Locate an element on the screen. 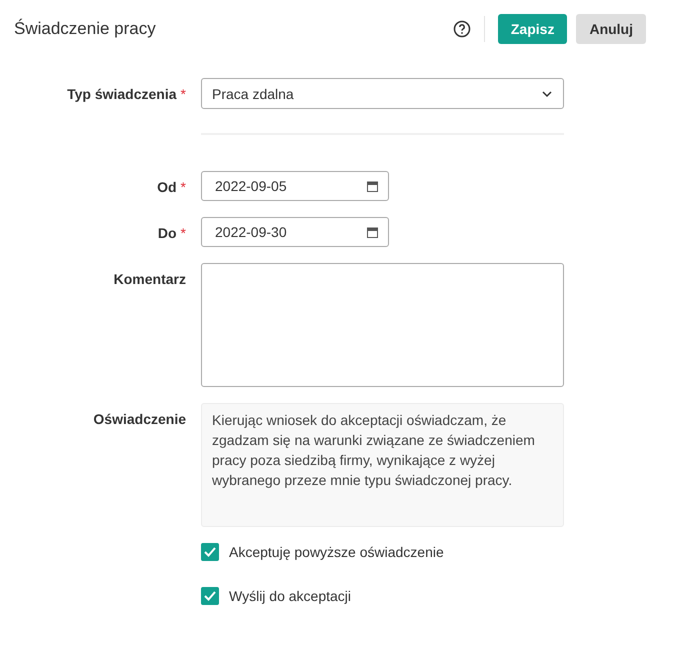 The image size is (684, 663). chevron-down-icon is located at coordinates (547, 94).